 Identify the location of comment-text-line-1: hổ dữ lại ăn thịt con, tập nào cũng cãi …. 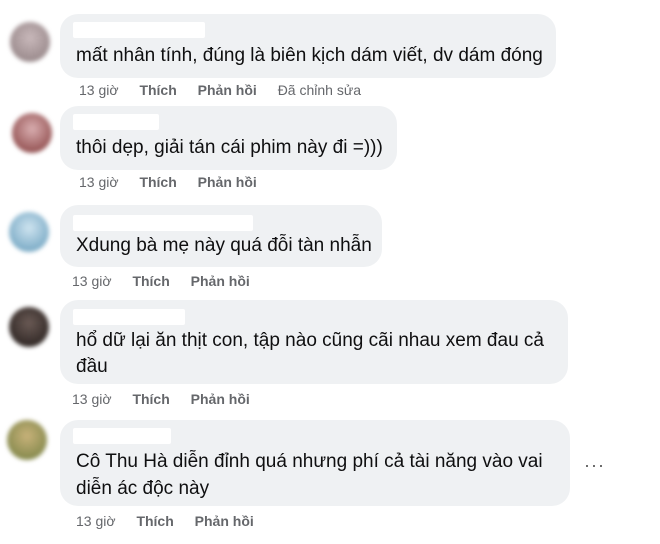
(310, 340).